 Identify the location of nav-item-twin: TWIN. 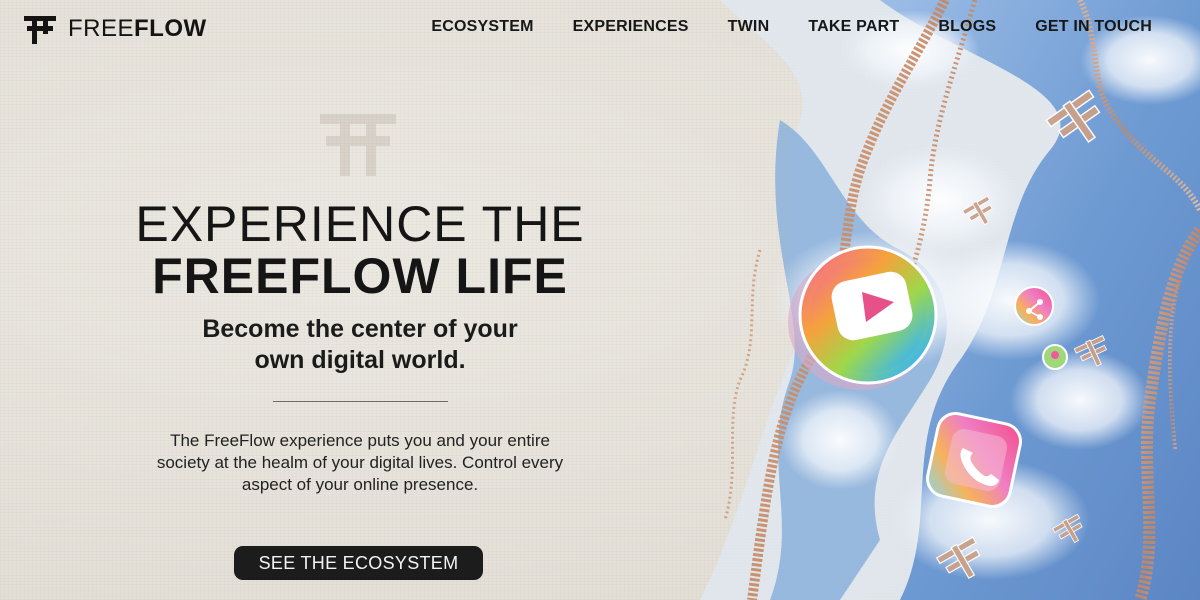
(749, 27).